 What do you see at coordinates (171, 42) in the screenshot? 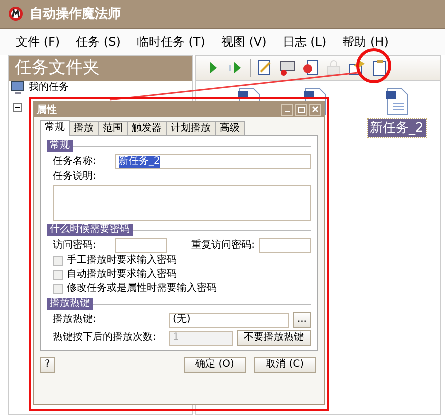
I see `menu-item: 临时任务 (T)` at bounding box center [171, 42].